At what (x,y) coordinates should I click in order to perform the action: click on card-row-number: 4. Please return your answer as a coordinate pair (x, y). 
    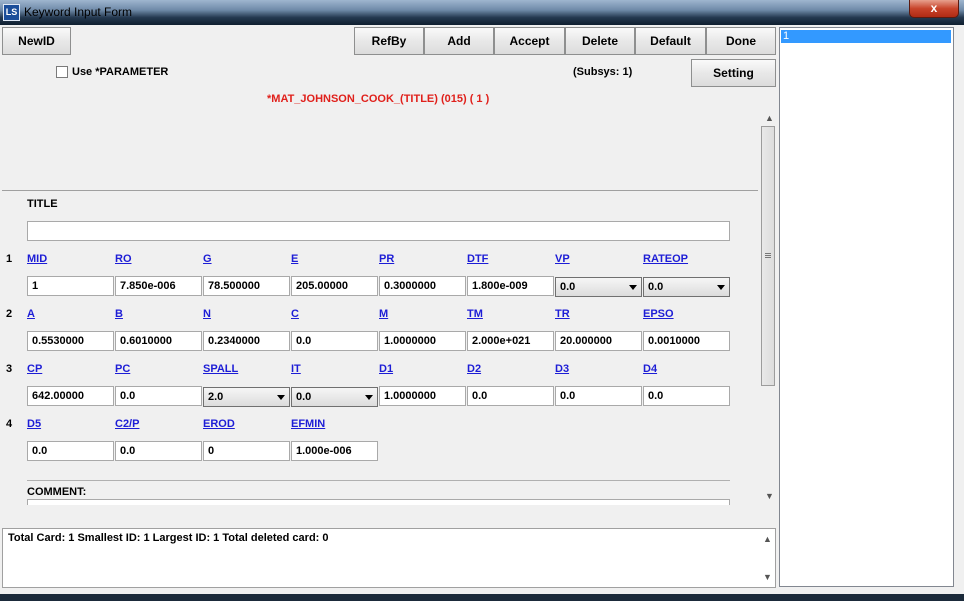
    Looking at the image, I should click on (9, 424).